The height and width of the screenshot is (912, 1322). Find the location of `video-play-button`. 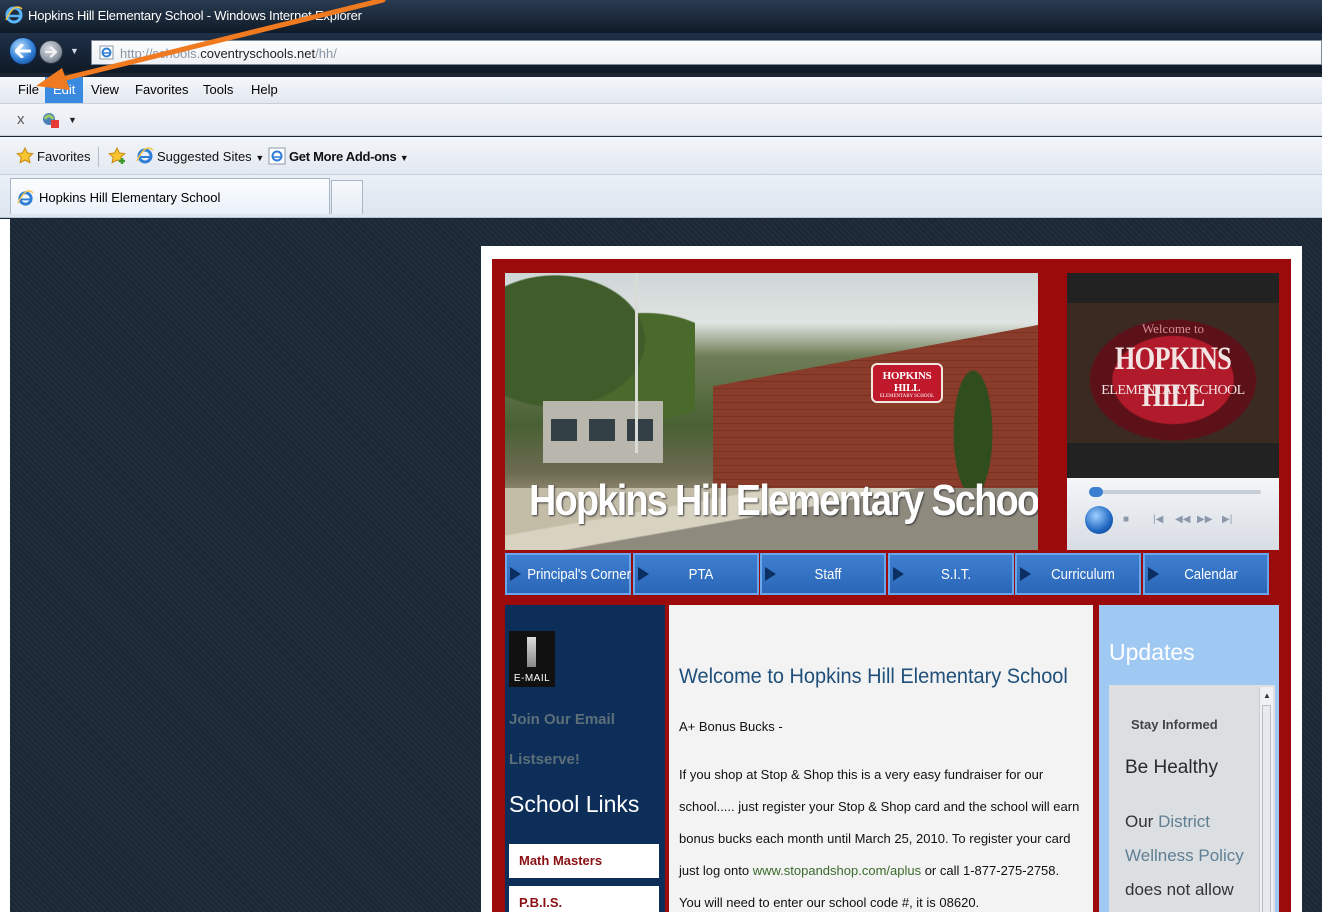

video-play-button is located at coordinates (1099, 520).